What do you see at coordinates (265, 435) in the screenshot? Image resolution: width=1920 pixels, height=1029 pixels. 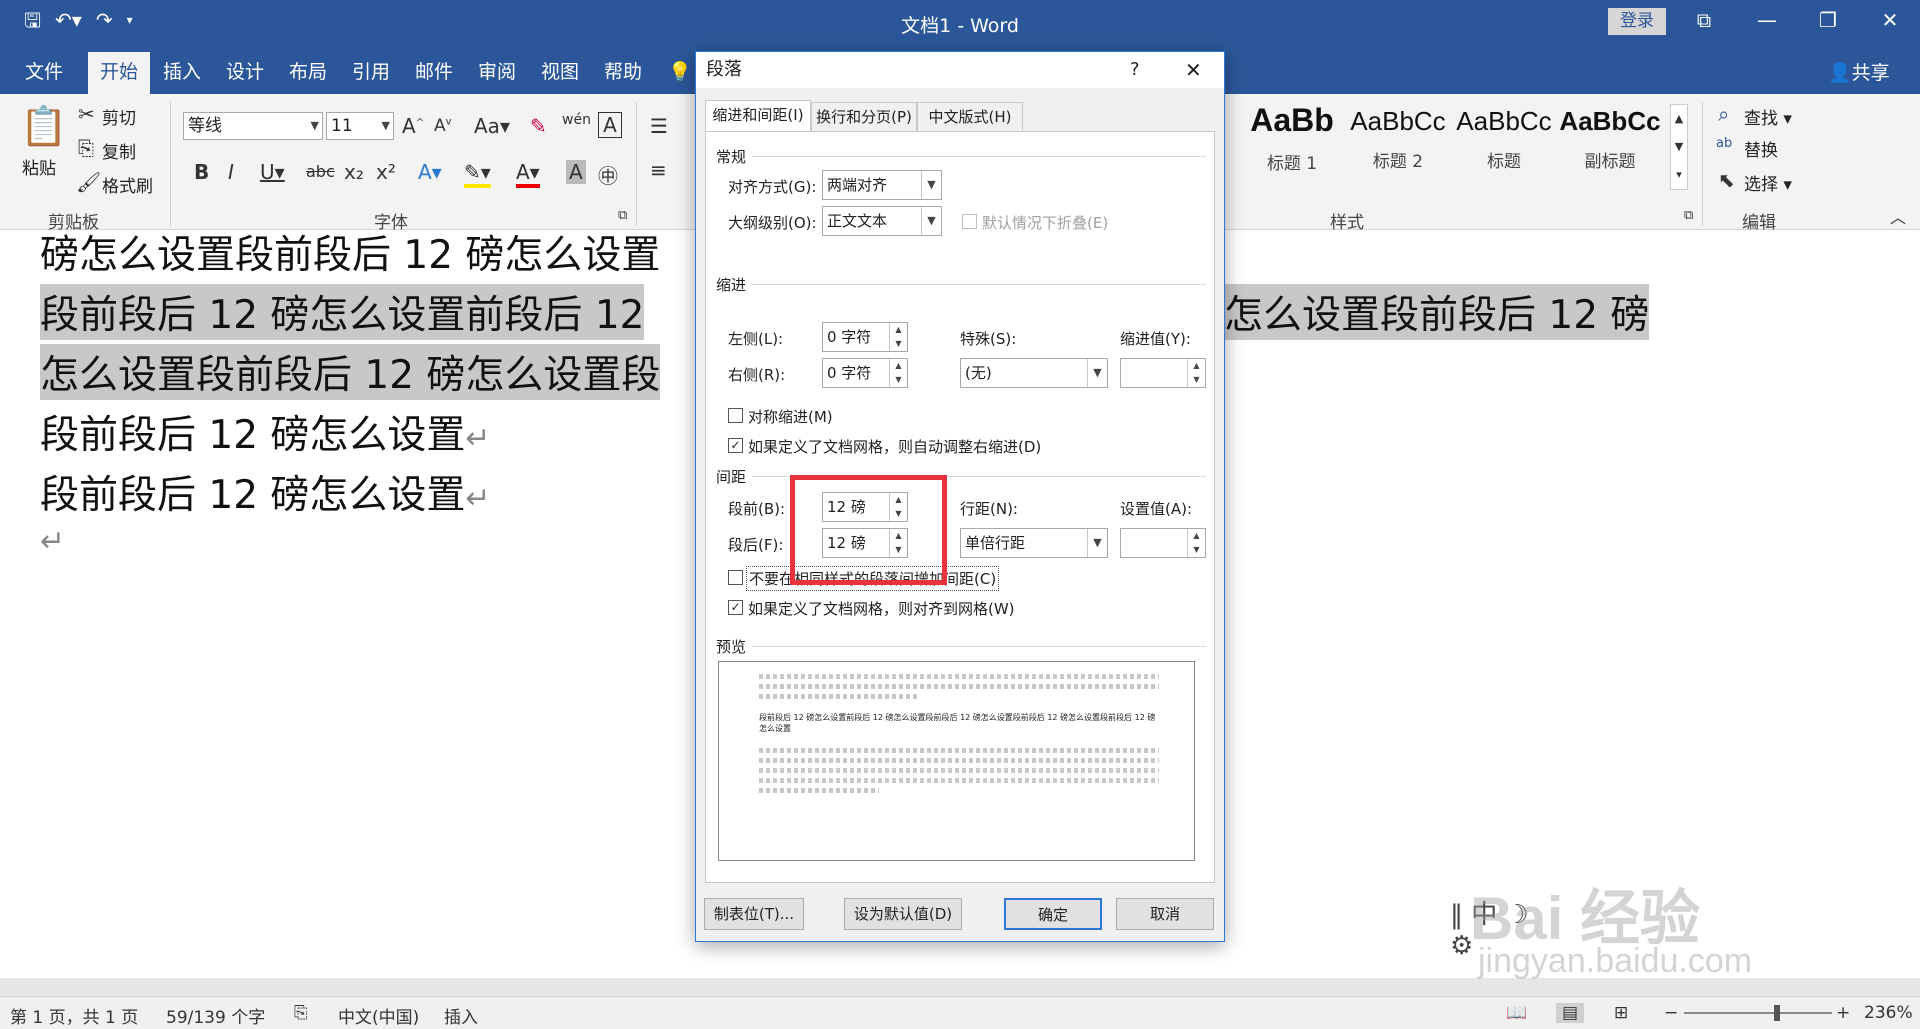 I see `doc-line-4: 段前段后 12 磅怎么设置↵` at bounding box center [265, 435].